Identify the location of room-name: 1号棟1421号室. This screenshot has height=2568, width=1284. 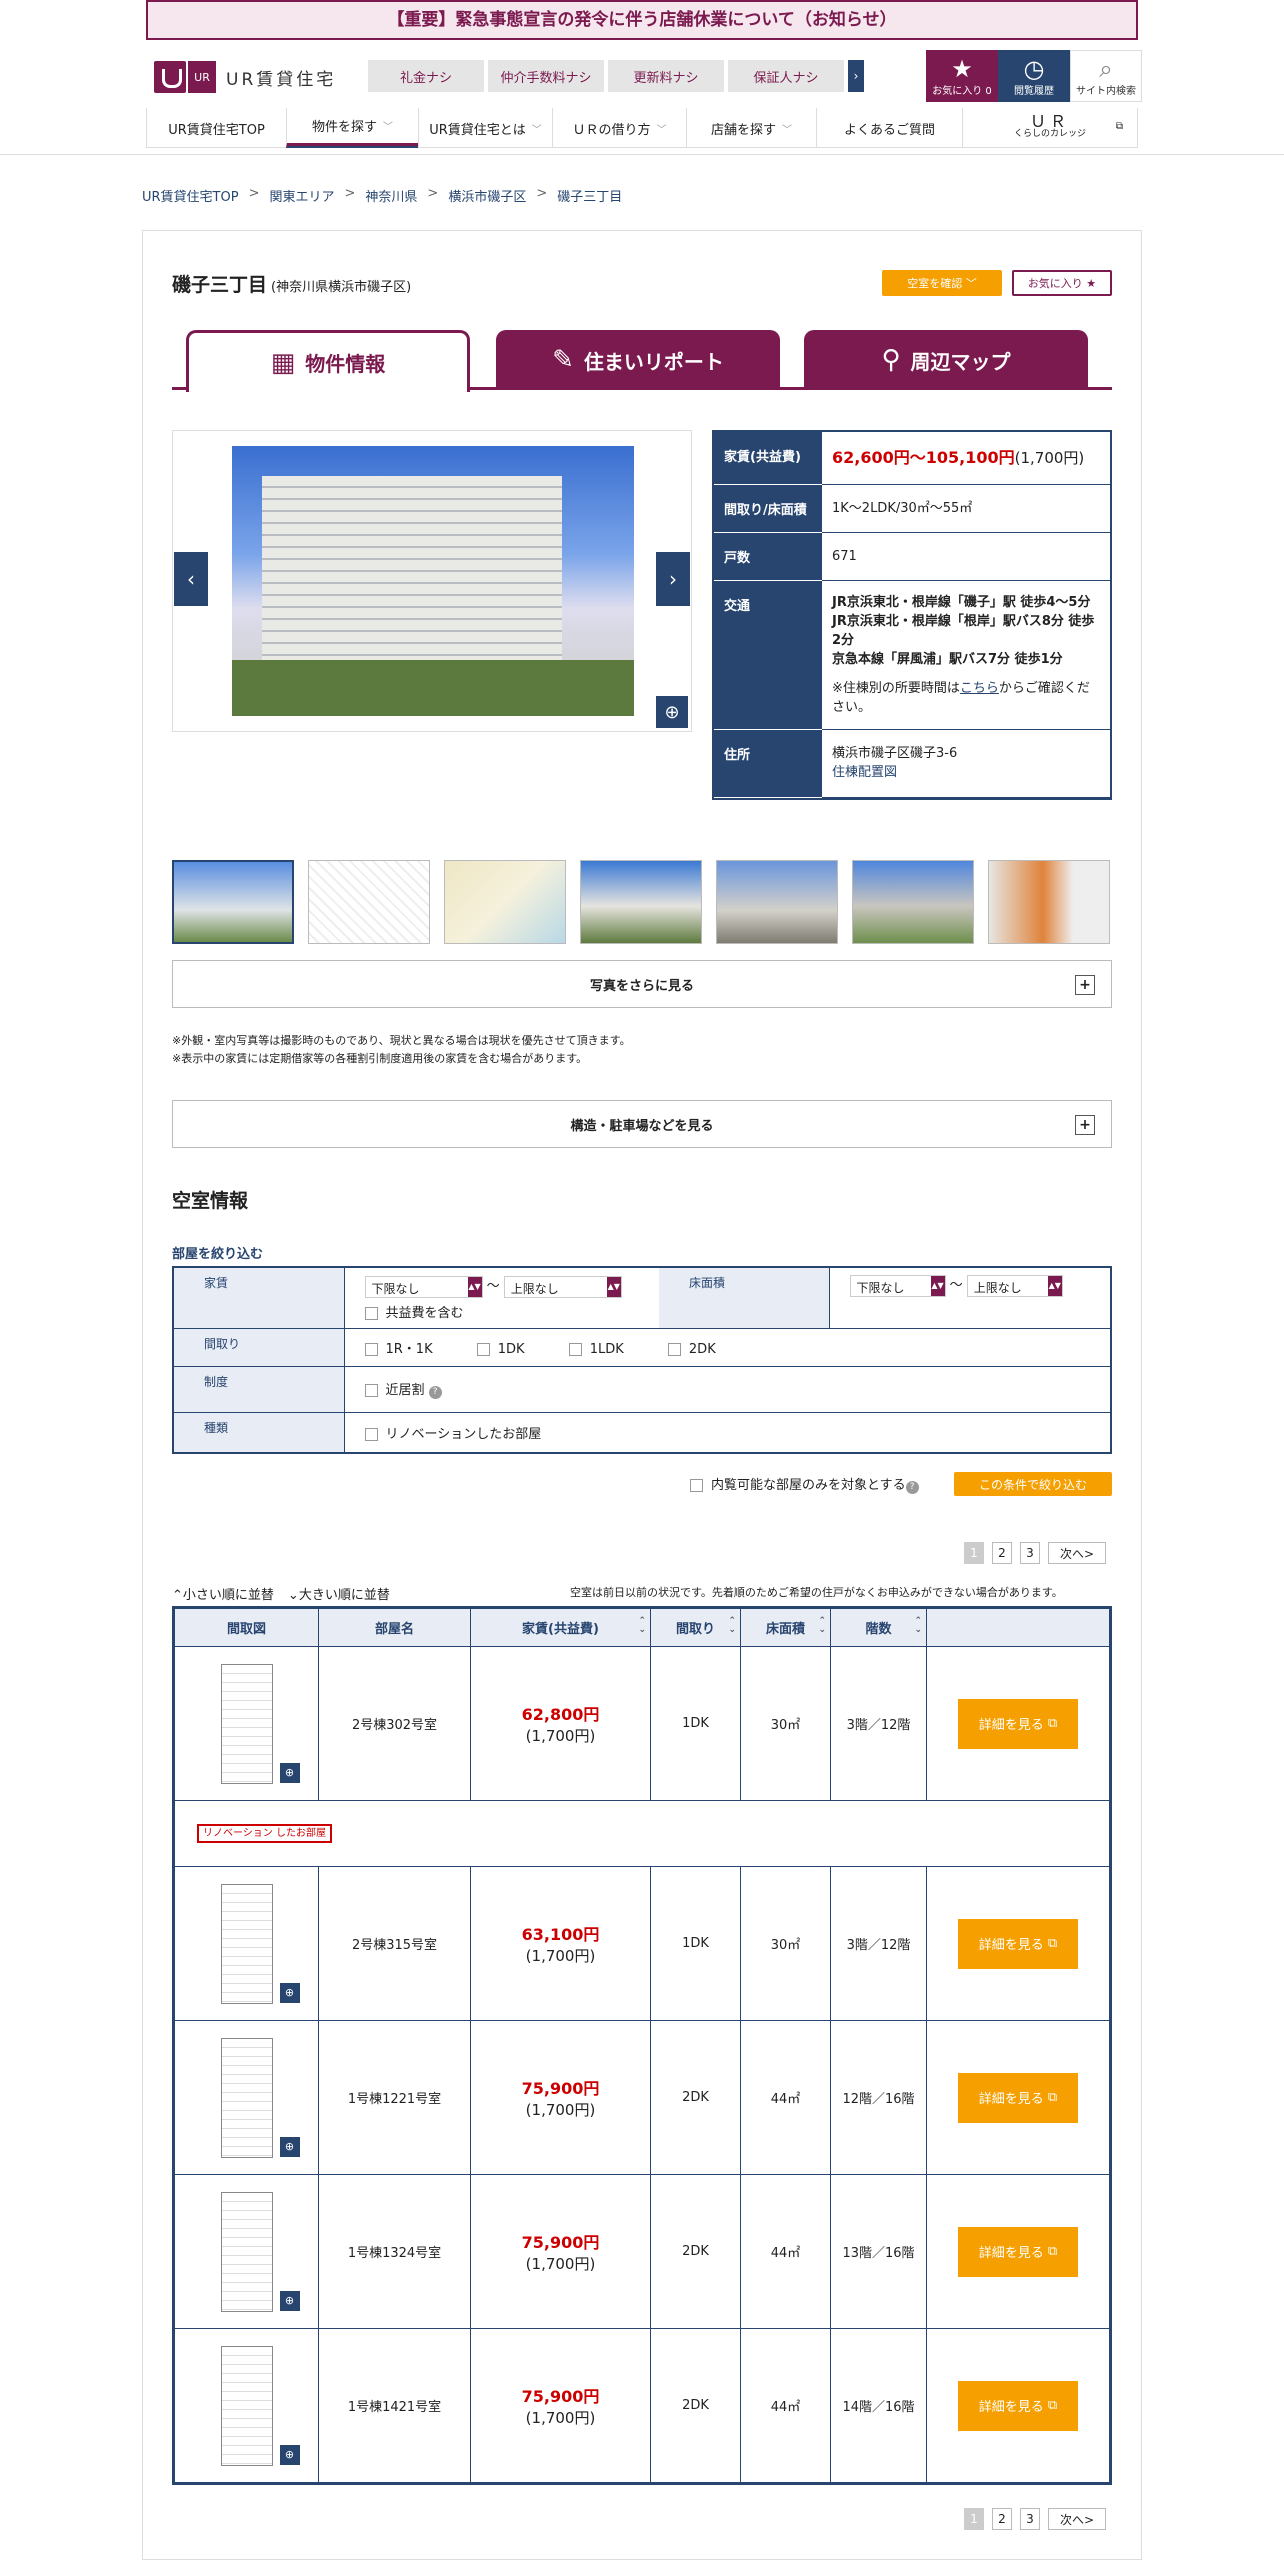
(394, 2405).